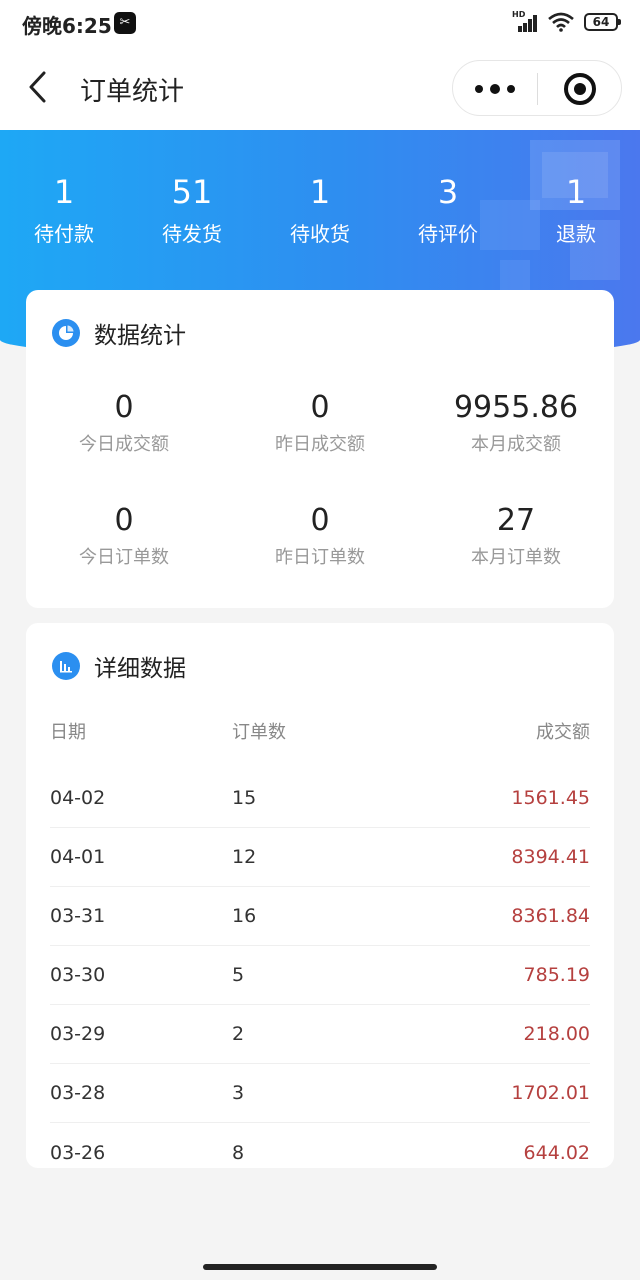 The width and height of the screenshot is (640, 1280). Describe the element at coordinates (238, 1034) in the screenshot. I see `cell-count: 2` at that location.